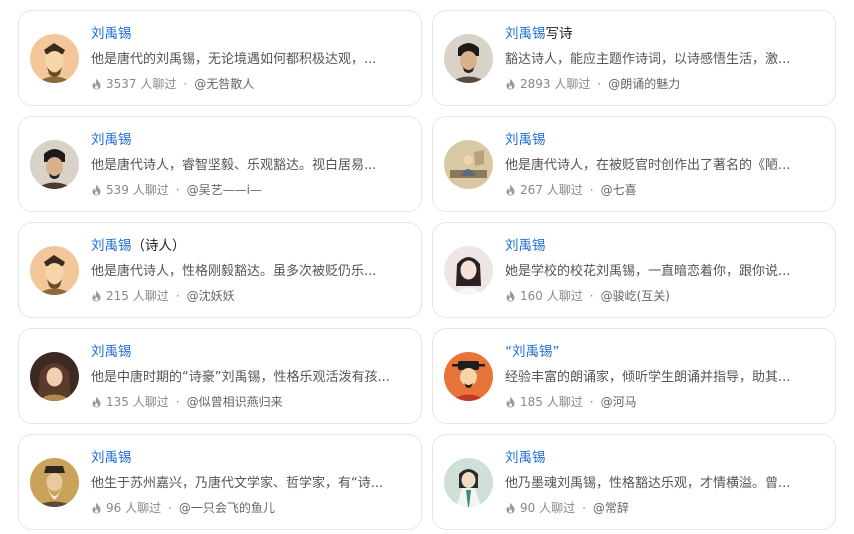 The width and height of the screenshot is (854, 534). Describe the element at coordinates (539, 34) in the screenshot. I see `character-name: 刘禹锡写诗` at that location.